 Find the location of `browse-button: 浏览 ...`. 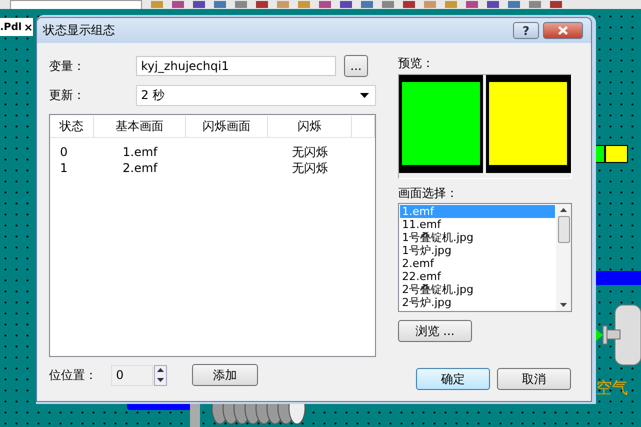

browse-button: 浏览 ... is located at coordinates (435, 331).